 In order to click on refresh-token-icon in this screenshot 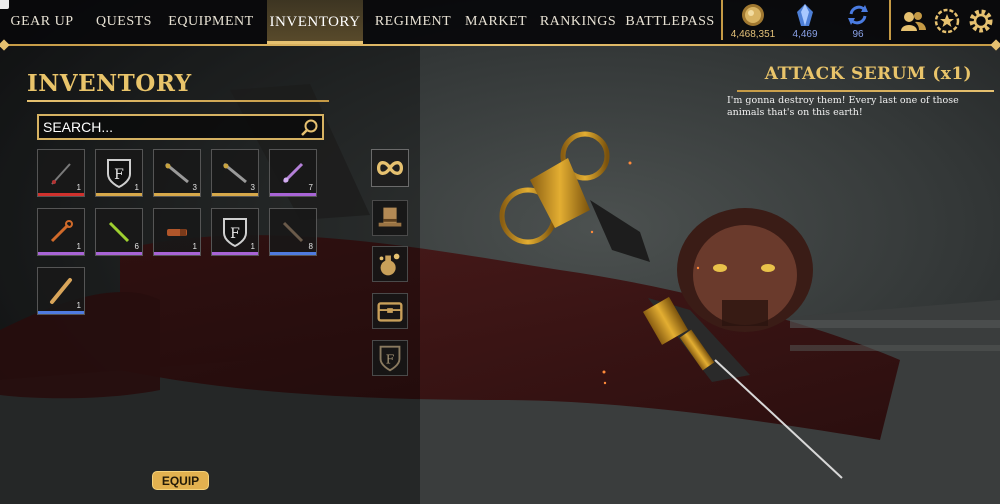, I will do `click(858, 15)`.